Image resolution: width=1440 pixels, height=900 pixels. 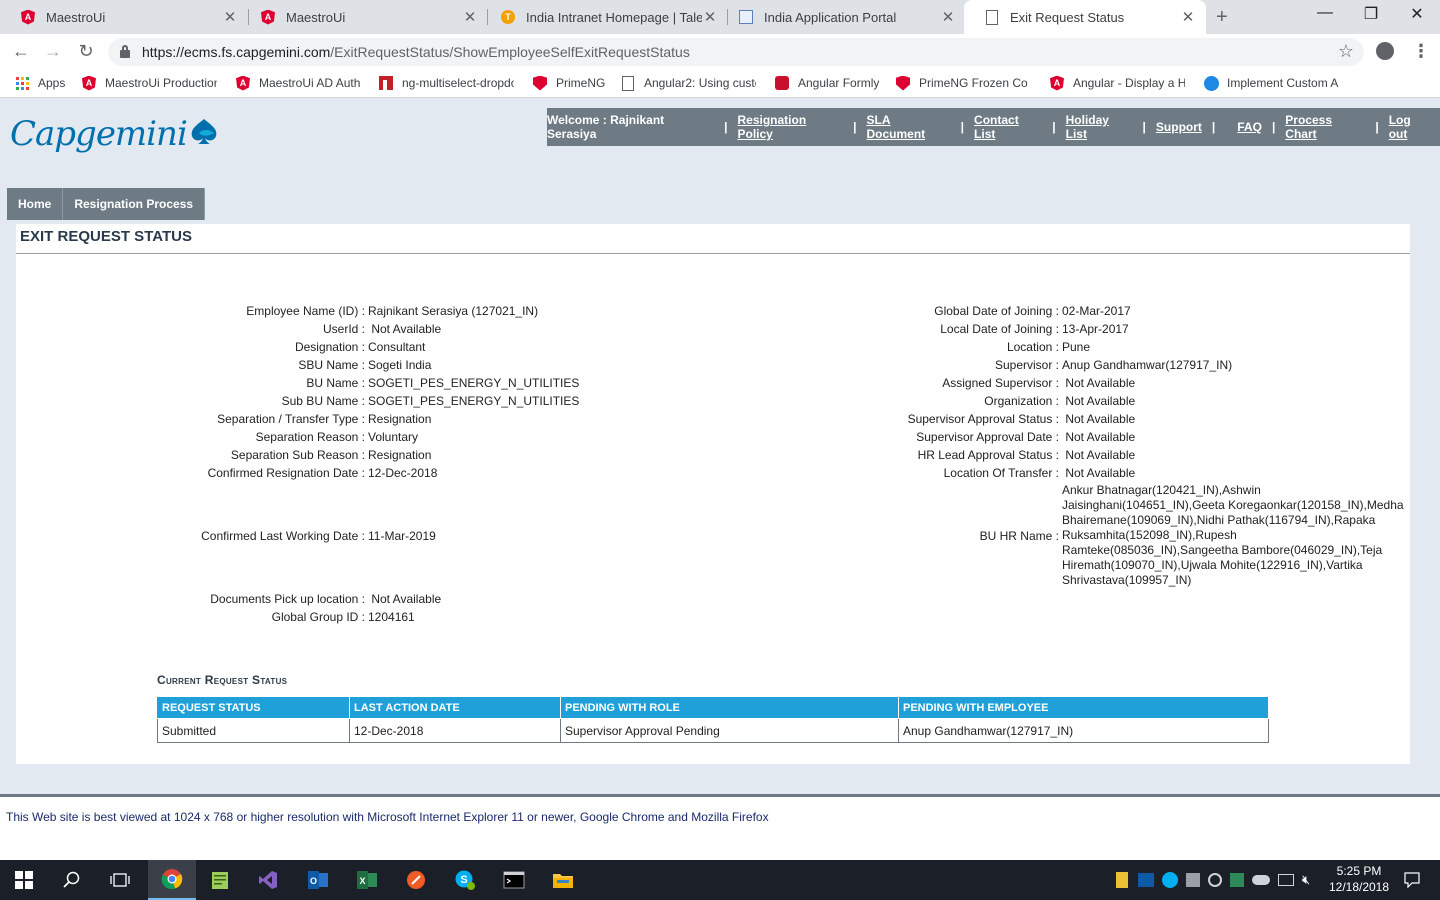 I want to click on terminal-icon, so click(x=514, y=880).